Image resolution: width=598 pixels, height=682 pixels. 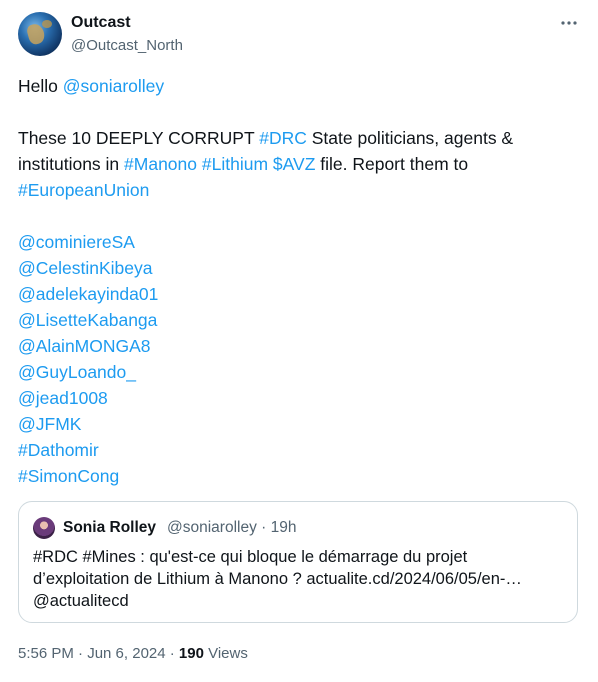 What do you see at coordinates (298, 372) in the screenshot?
I see `mention-link: @GuyLoando_` at bounding box center [298, 372].